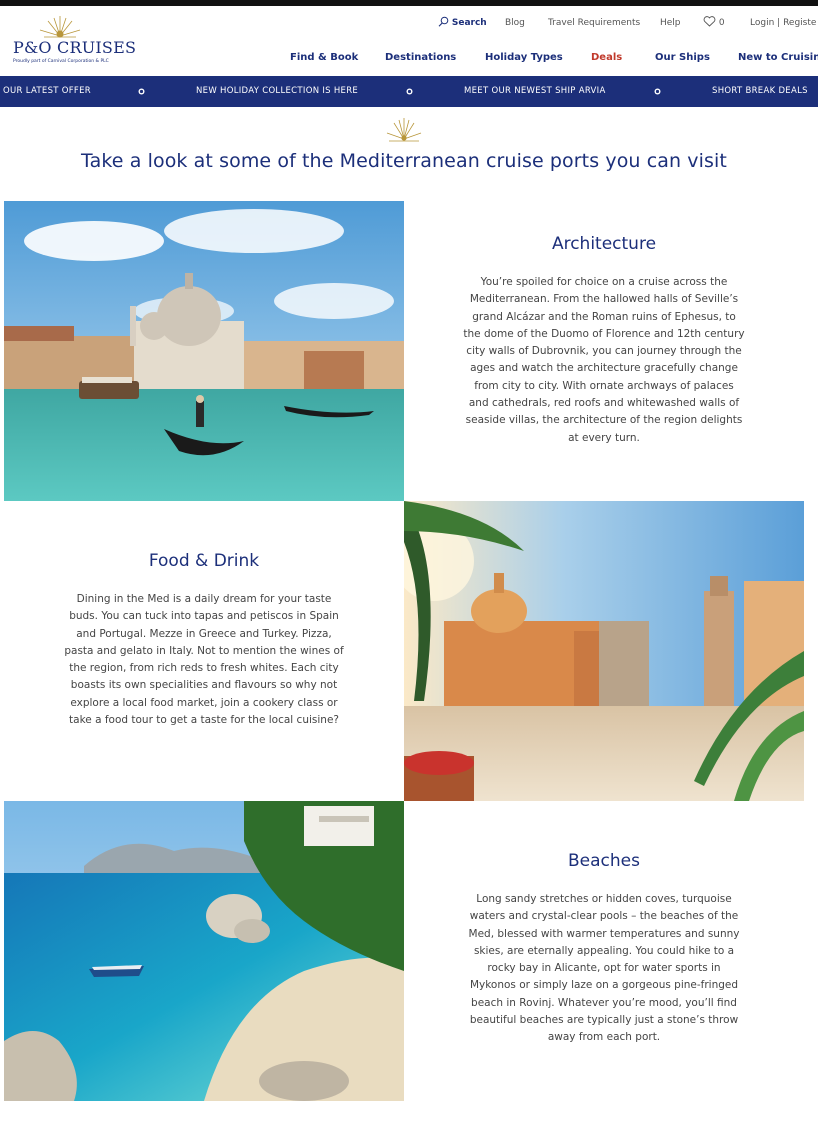 Image resolution: width=818 pixels, height=1122 pixels. I want to click on valencia-photo, so click(604, 651).